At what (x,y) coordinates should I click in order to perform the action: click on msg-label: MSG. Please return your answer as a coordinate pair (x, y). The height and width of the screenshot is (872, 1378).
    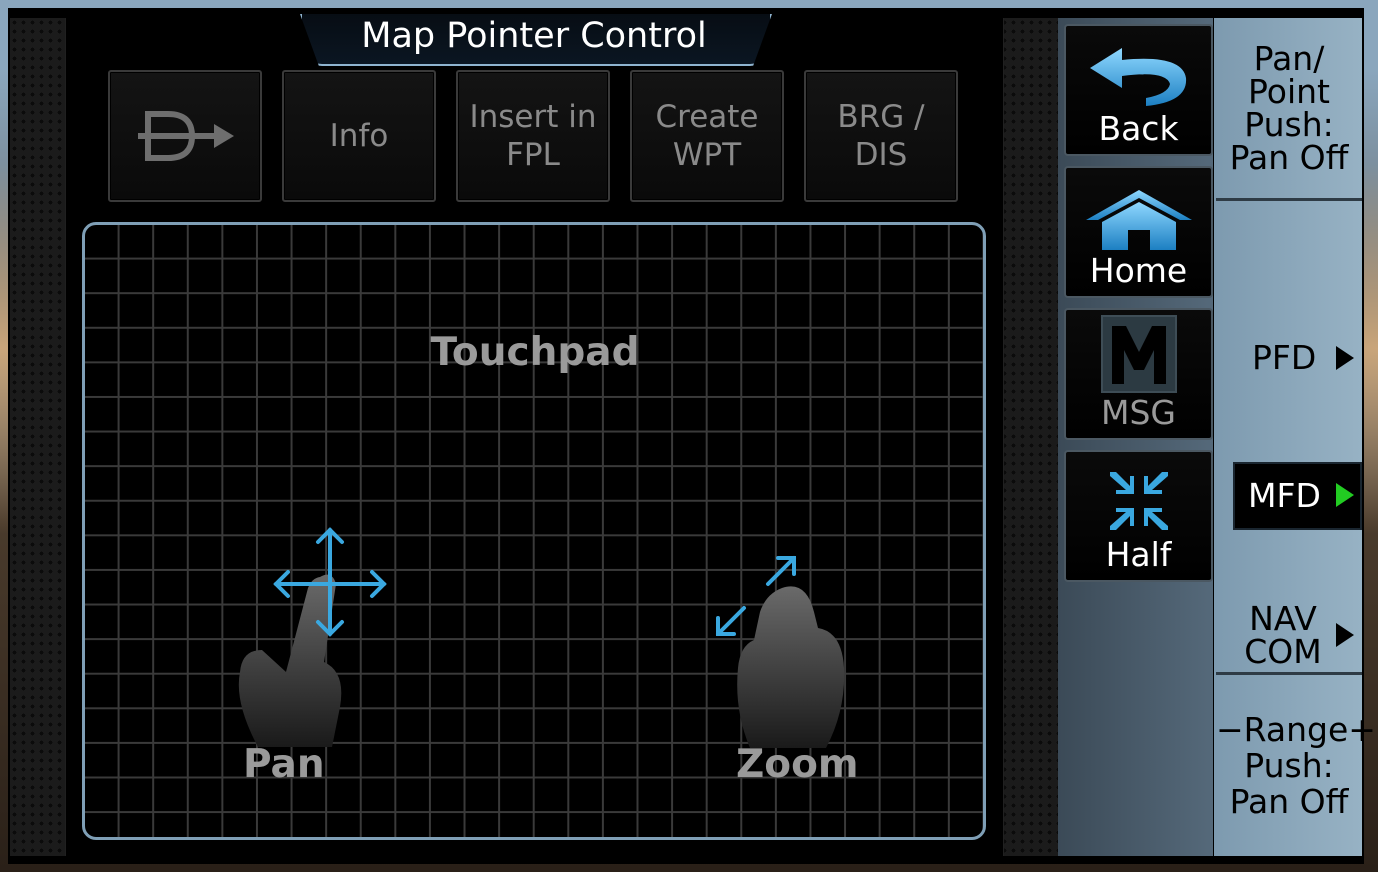
    Looking at the image, I should click on (1138, 412).